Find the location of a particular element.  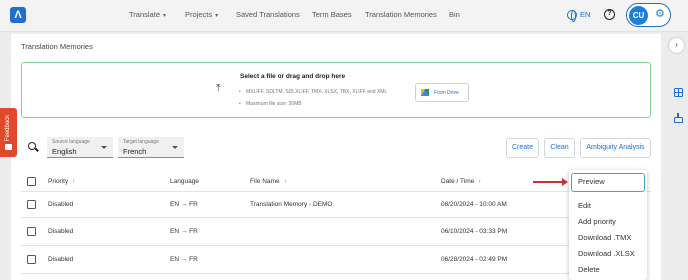

gear-icon: ⚙ is located at coordinates (660, 14).